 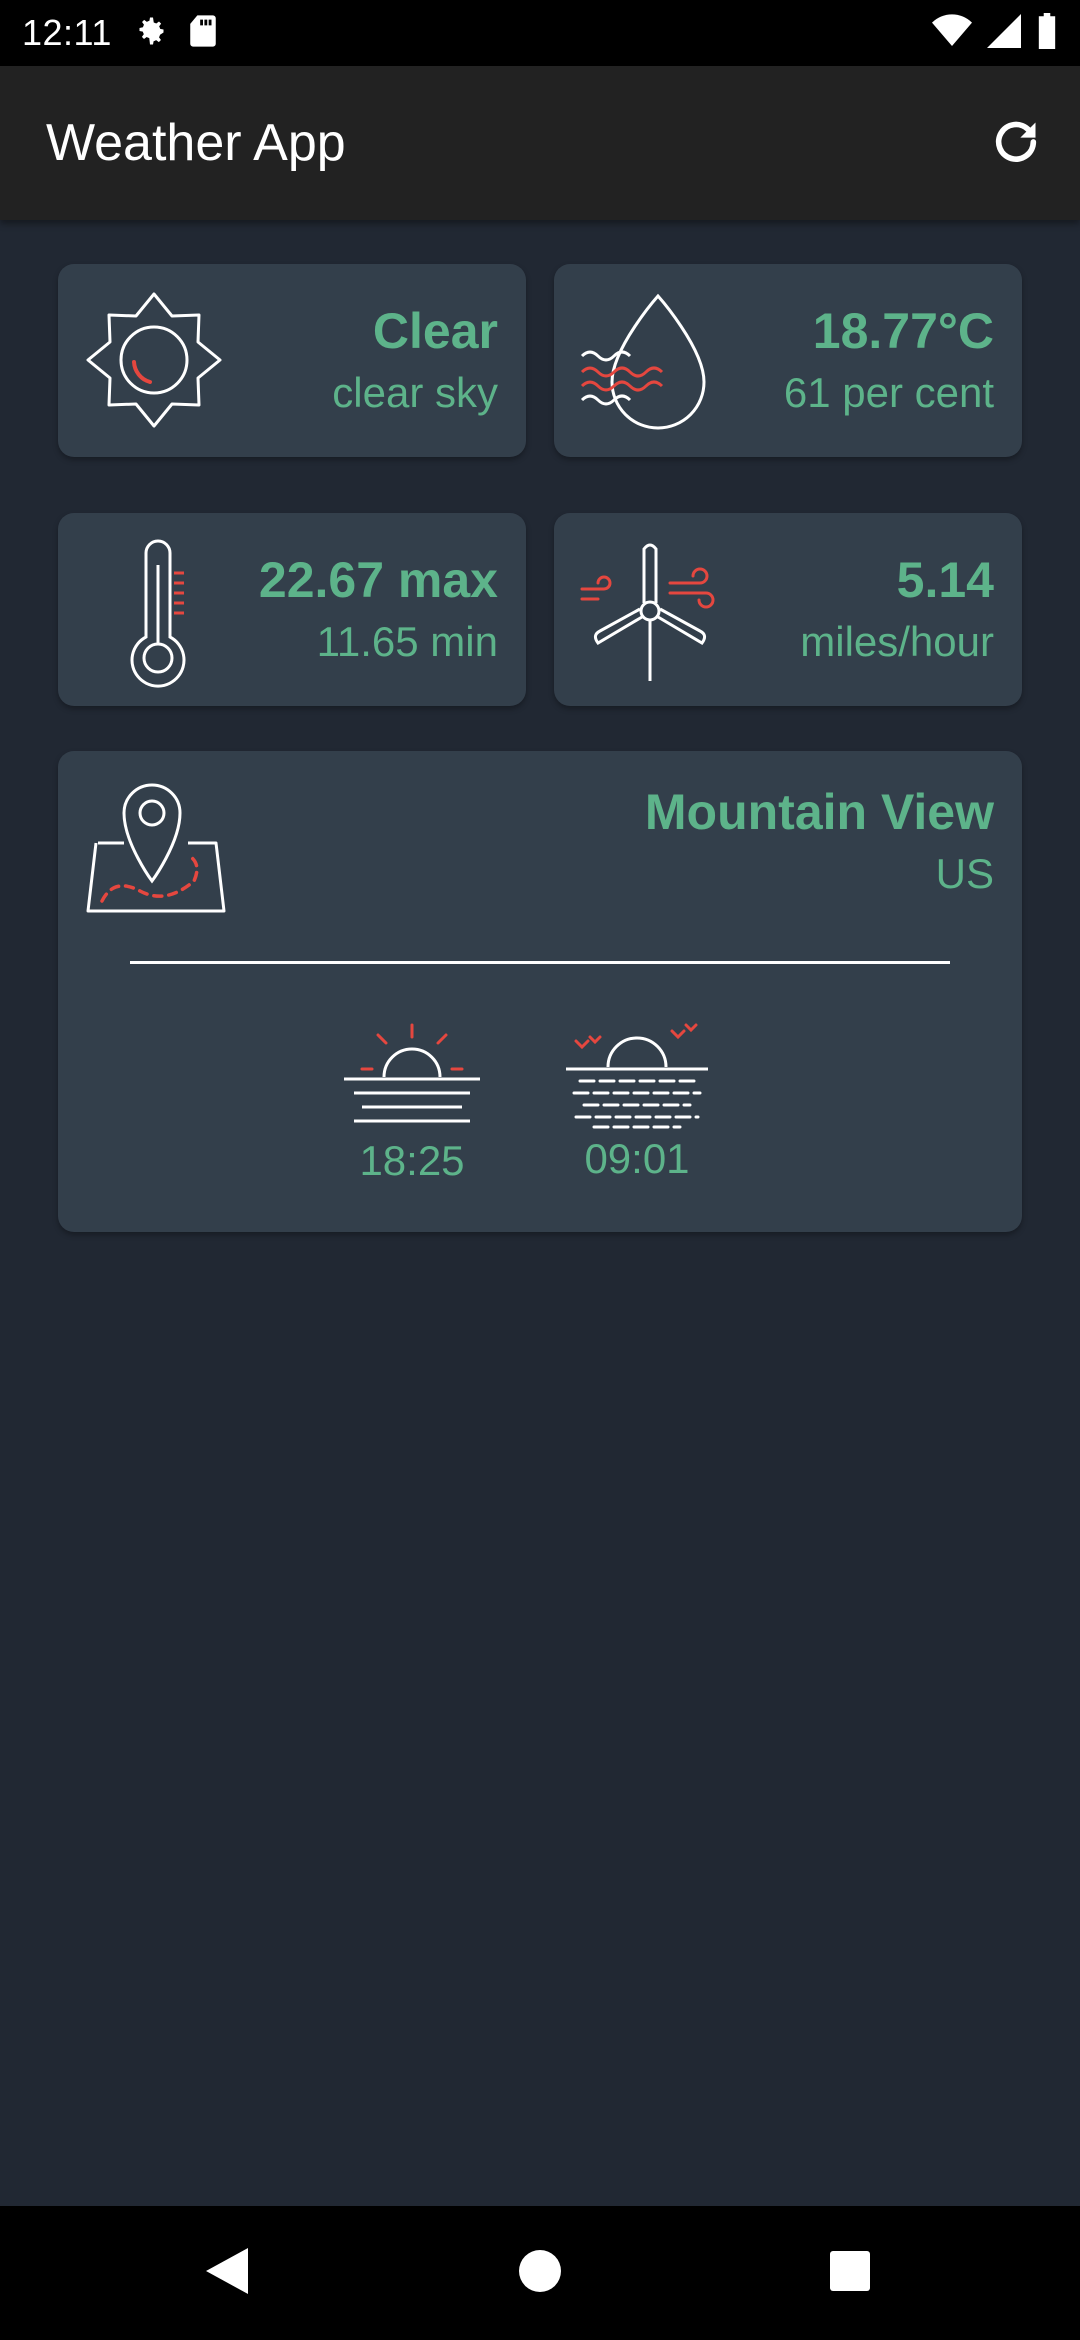 What do you see at coordinates (292, 609) in the screenshot?
I see `temperature-range-card: 22.67 max 11.65 min` at bounding box center [292, 609].